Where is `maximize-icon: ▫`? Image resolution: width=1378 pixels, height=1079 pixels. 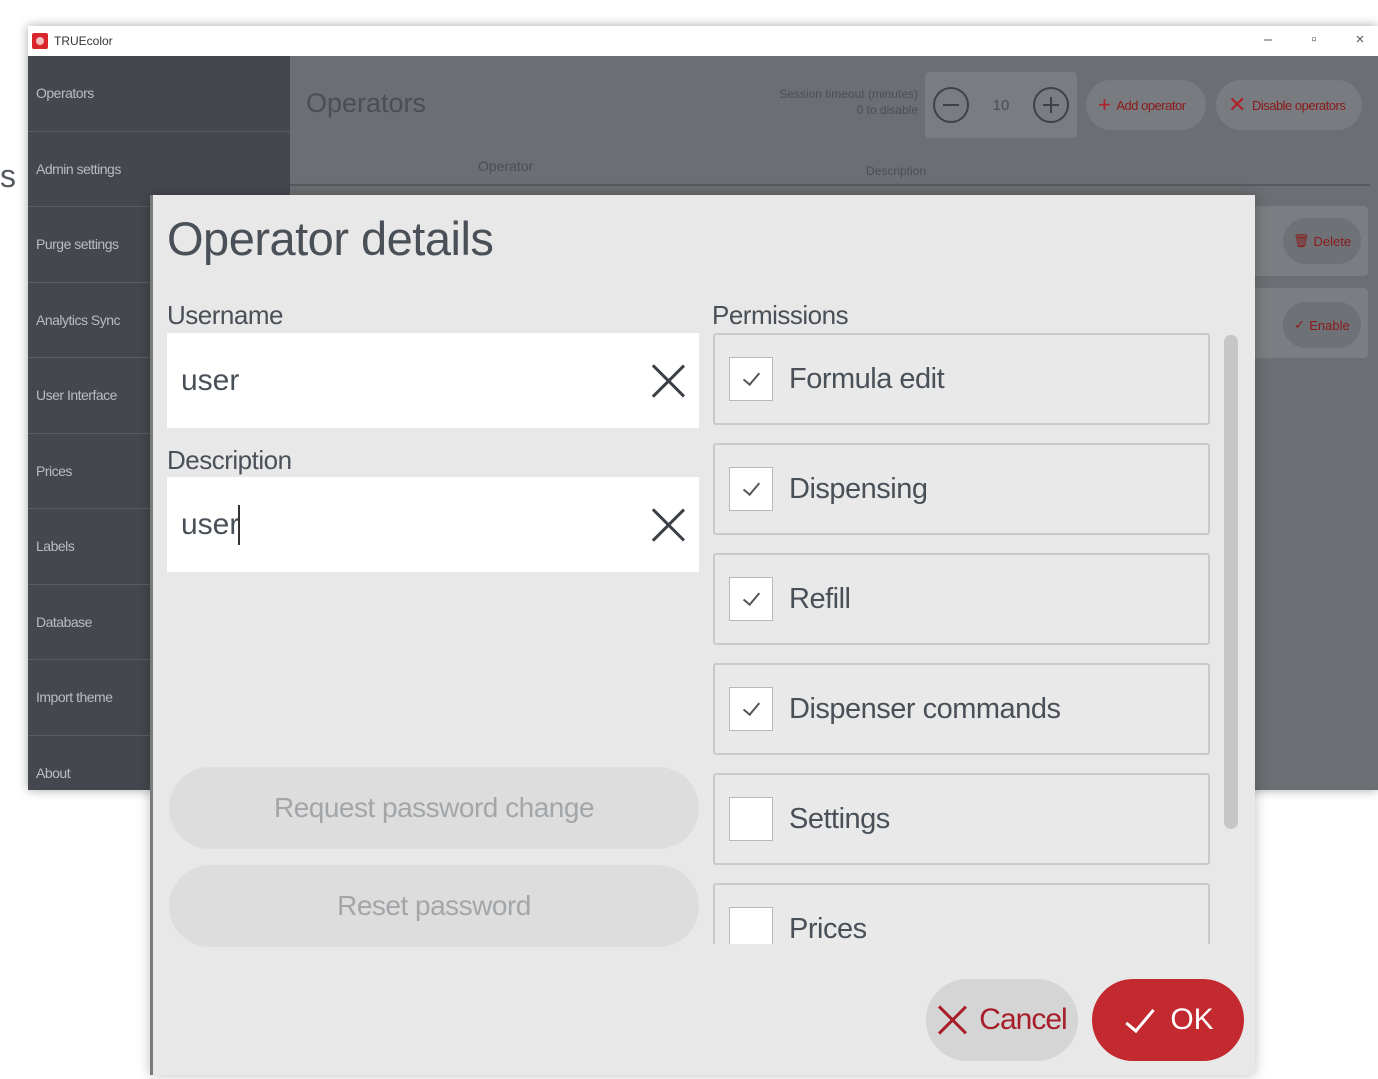 maximize-icon: ▫ is located at coordinates (1314, 40).